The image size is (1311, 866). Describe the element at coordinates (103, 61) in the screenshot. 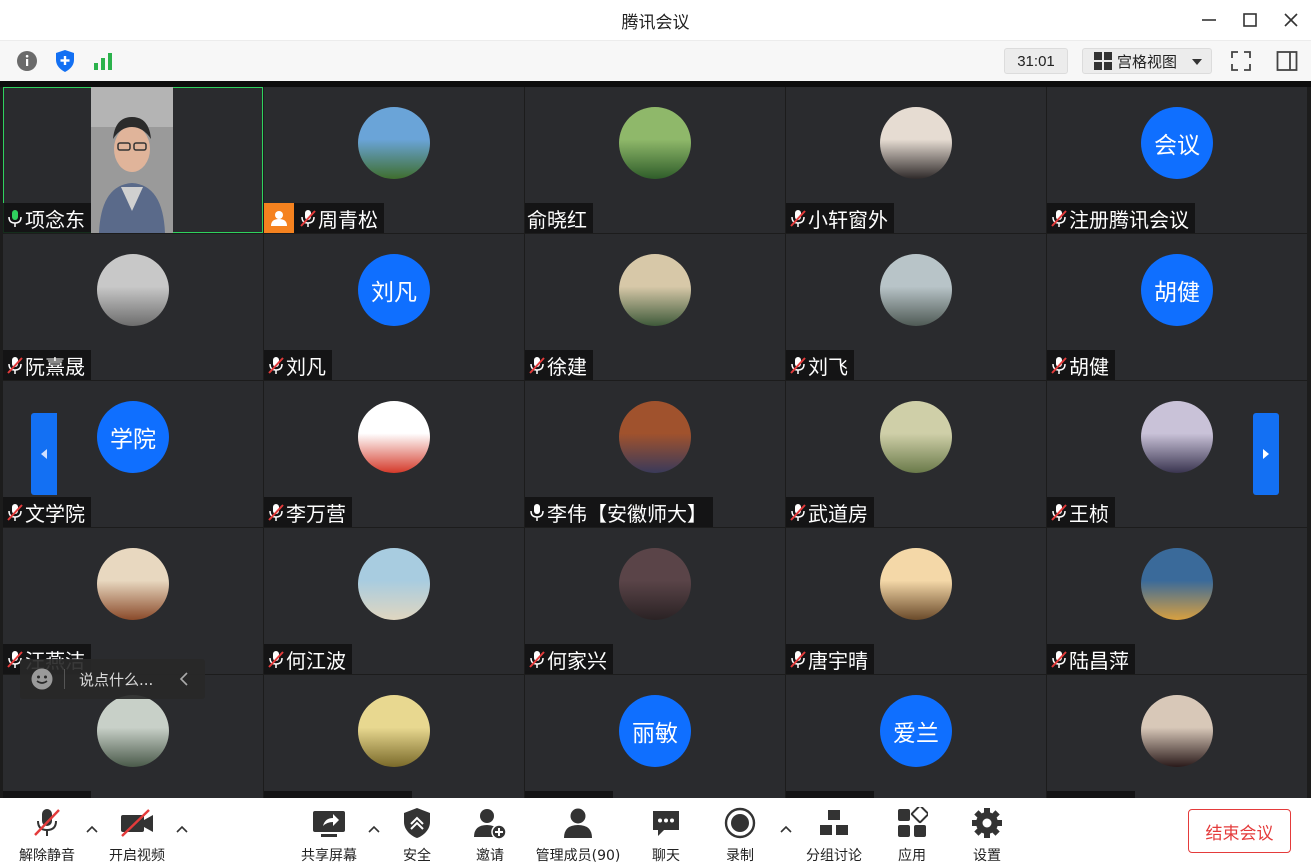

I see `network-status-button` at that location.